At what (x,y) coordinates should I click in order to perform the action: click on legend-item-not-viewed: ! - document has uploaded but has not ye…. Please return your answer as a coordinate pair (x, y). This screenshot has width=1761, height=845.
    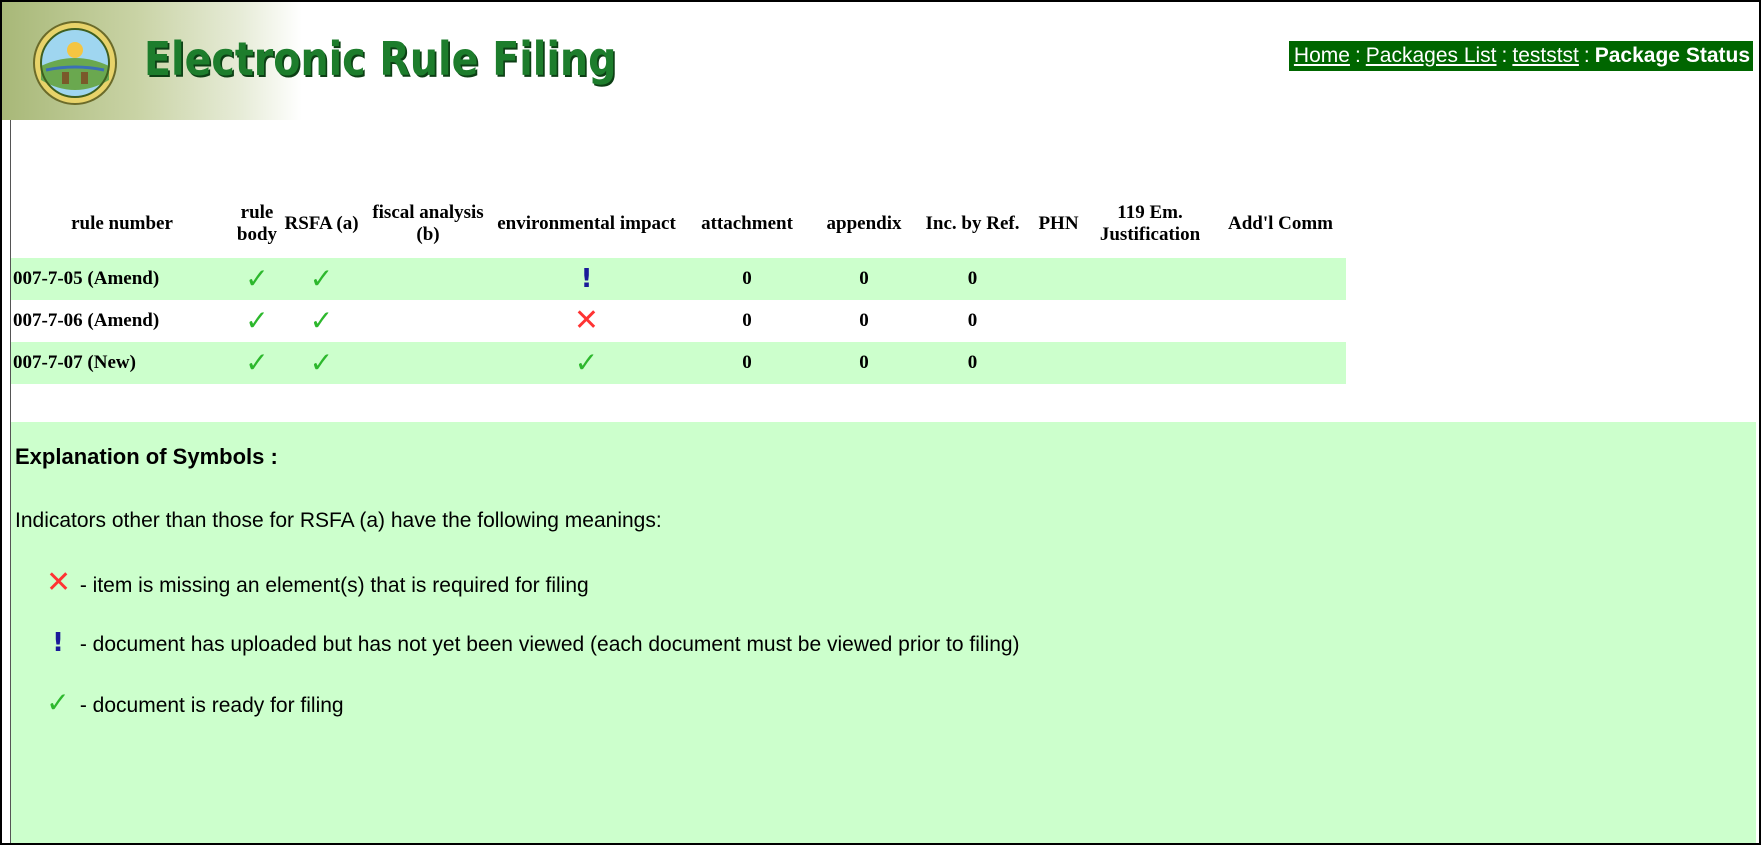
    Looking at the image, I should click on (533, 643).